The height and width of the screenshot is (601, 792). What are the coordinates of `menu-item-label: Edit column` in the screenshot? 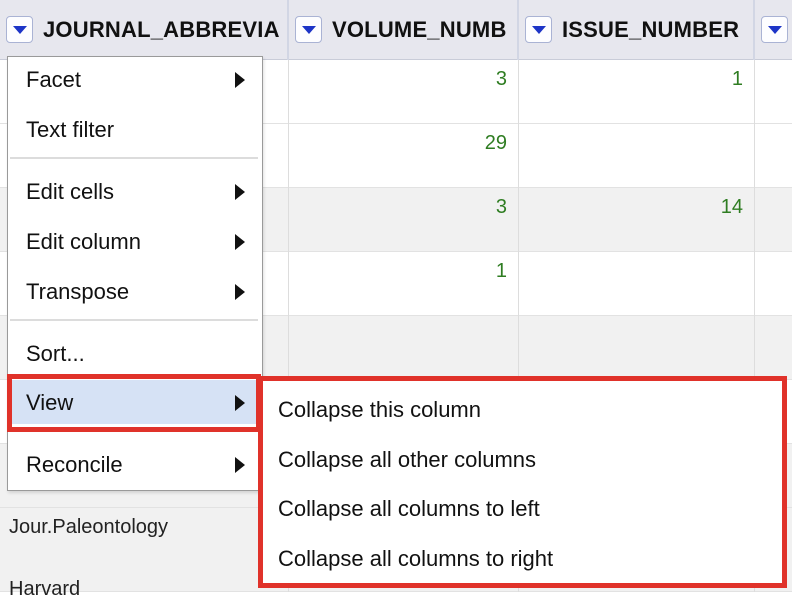 It's located at (83, 241).